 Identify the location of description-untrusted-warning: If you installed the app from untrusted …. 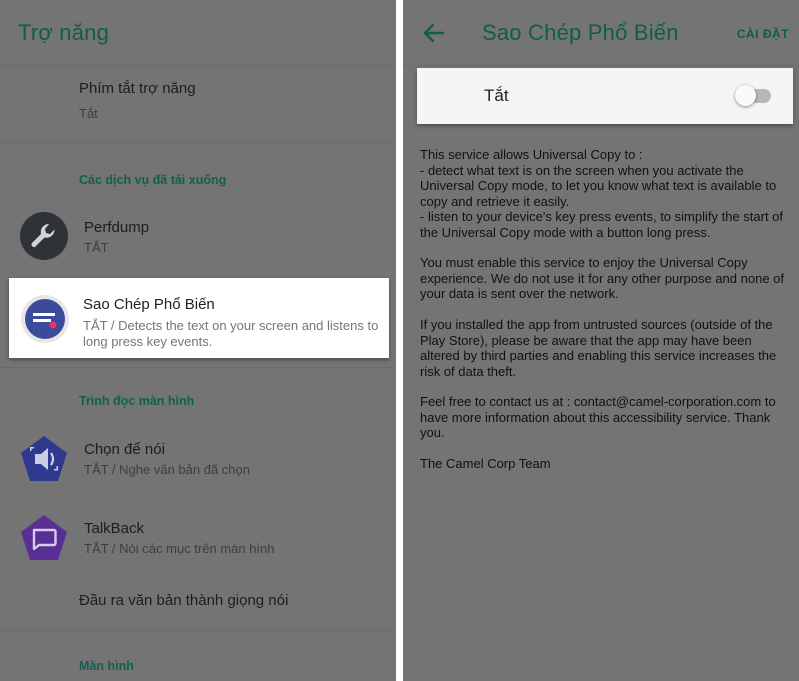
(598, 348).